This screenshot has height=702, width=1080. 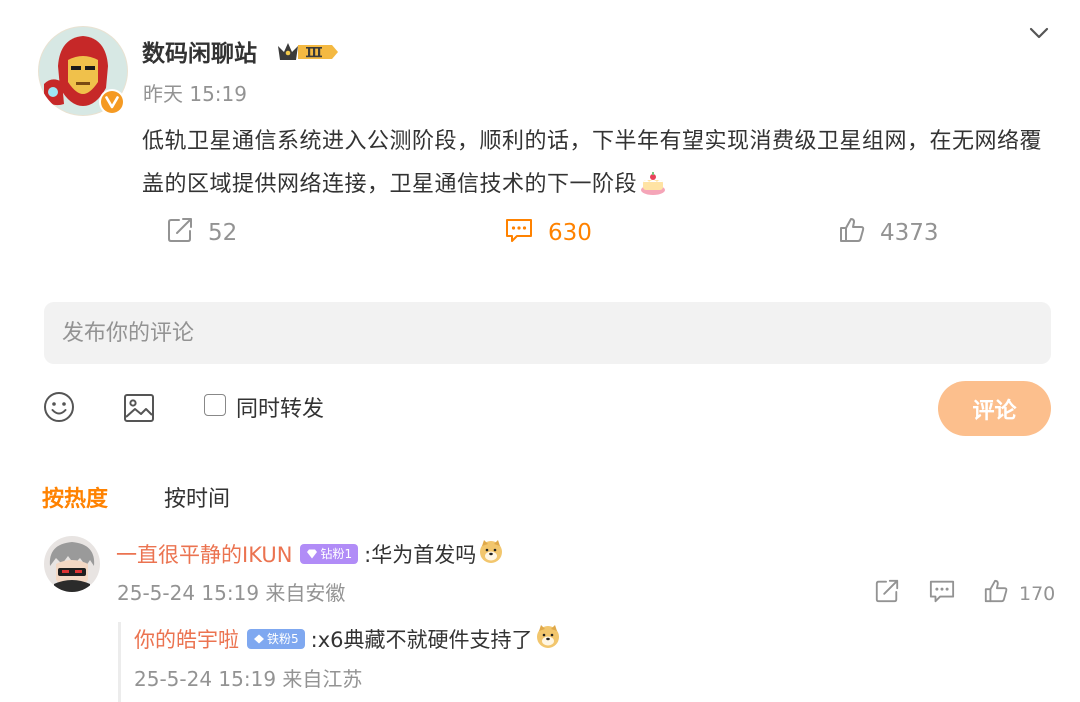 I want to click on image-icon, so click(x=139, y=408).